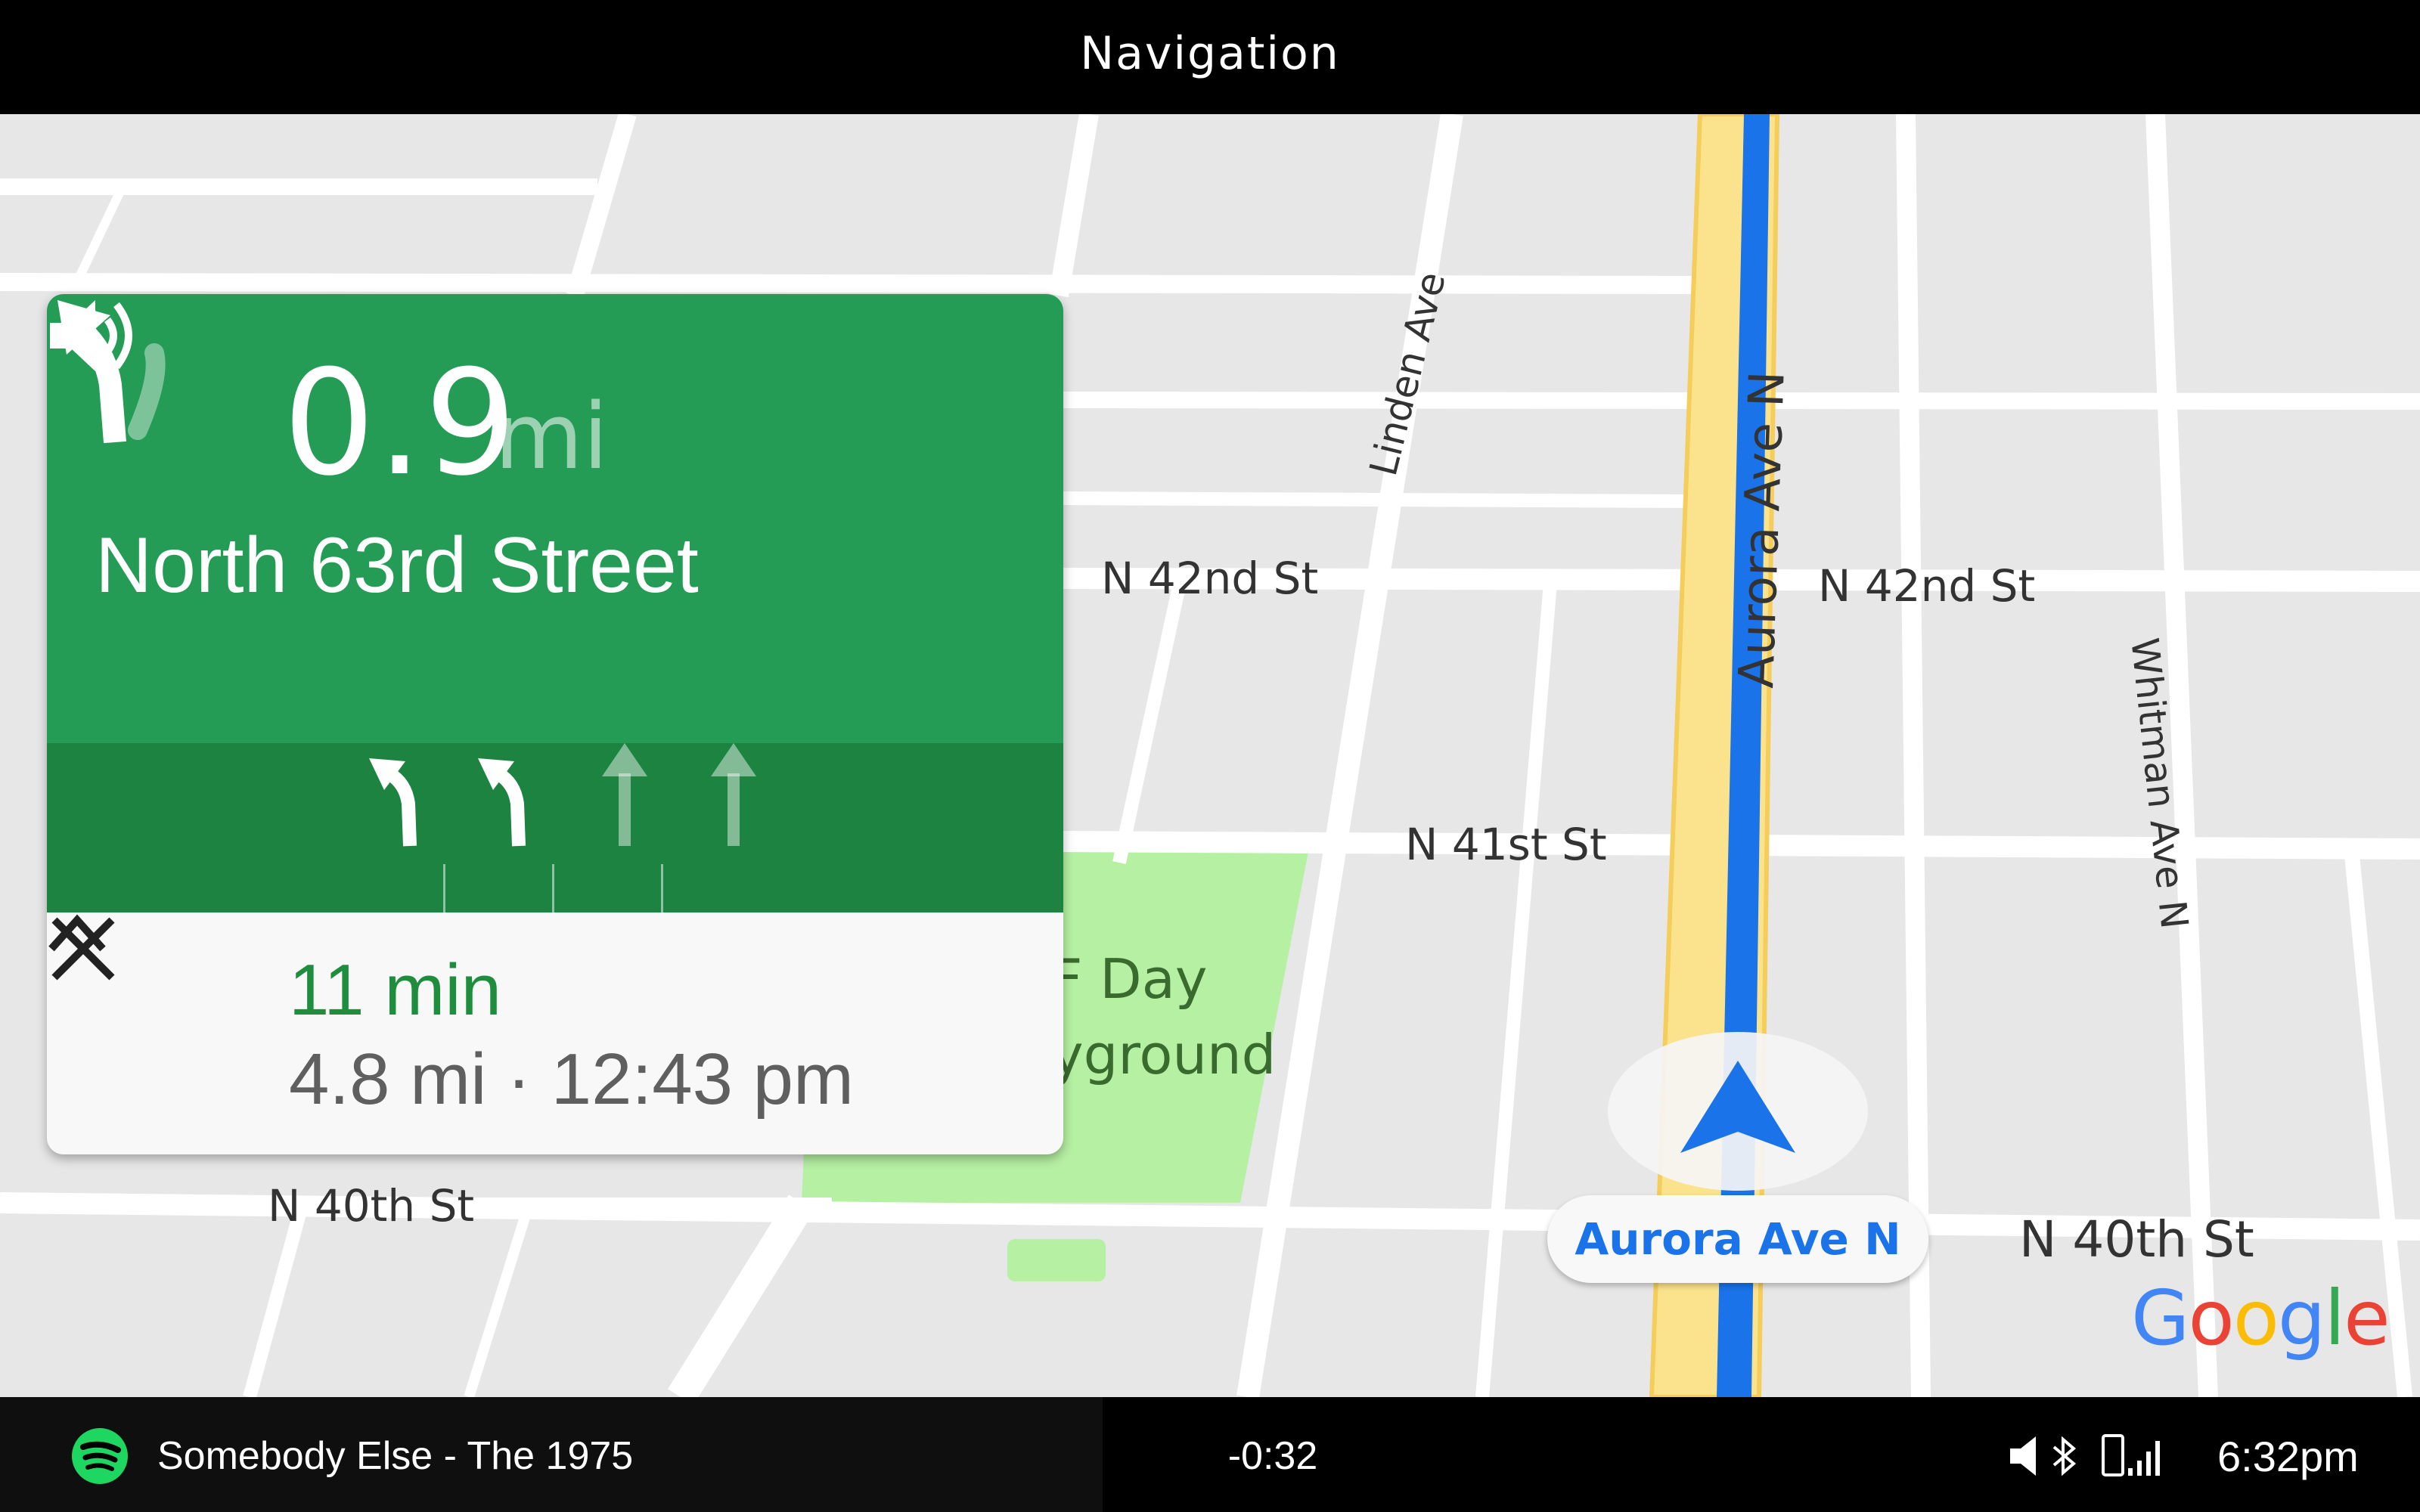 The width and height of the screenshot is (2420, 1512). Describe the element at coordinates (1762, 529) in the screenshot. I see `street-label-aurora: Aurora Ave N` at that location.